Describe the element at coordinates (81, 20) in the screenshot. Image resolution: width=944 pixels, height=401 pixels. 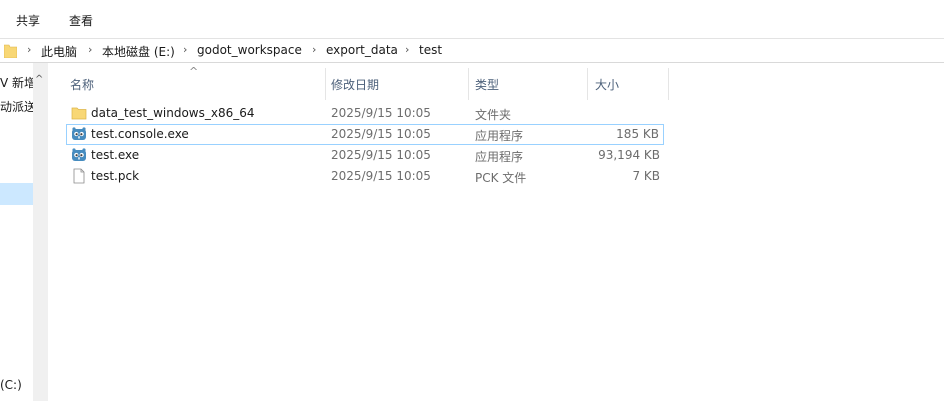
I see `tab-view: 查看` at that location.